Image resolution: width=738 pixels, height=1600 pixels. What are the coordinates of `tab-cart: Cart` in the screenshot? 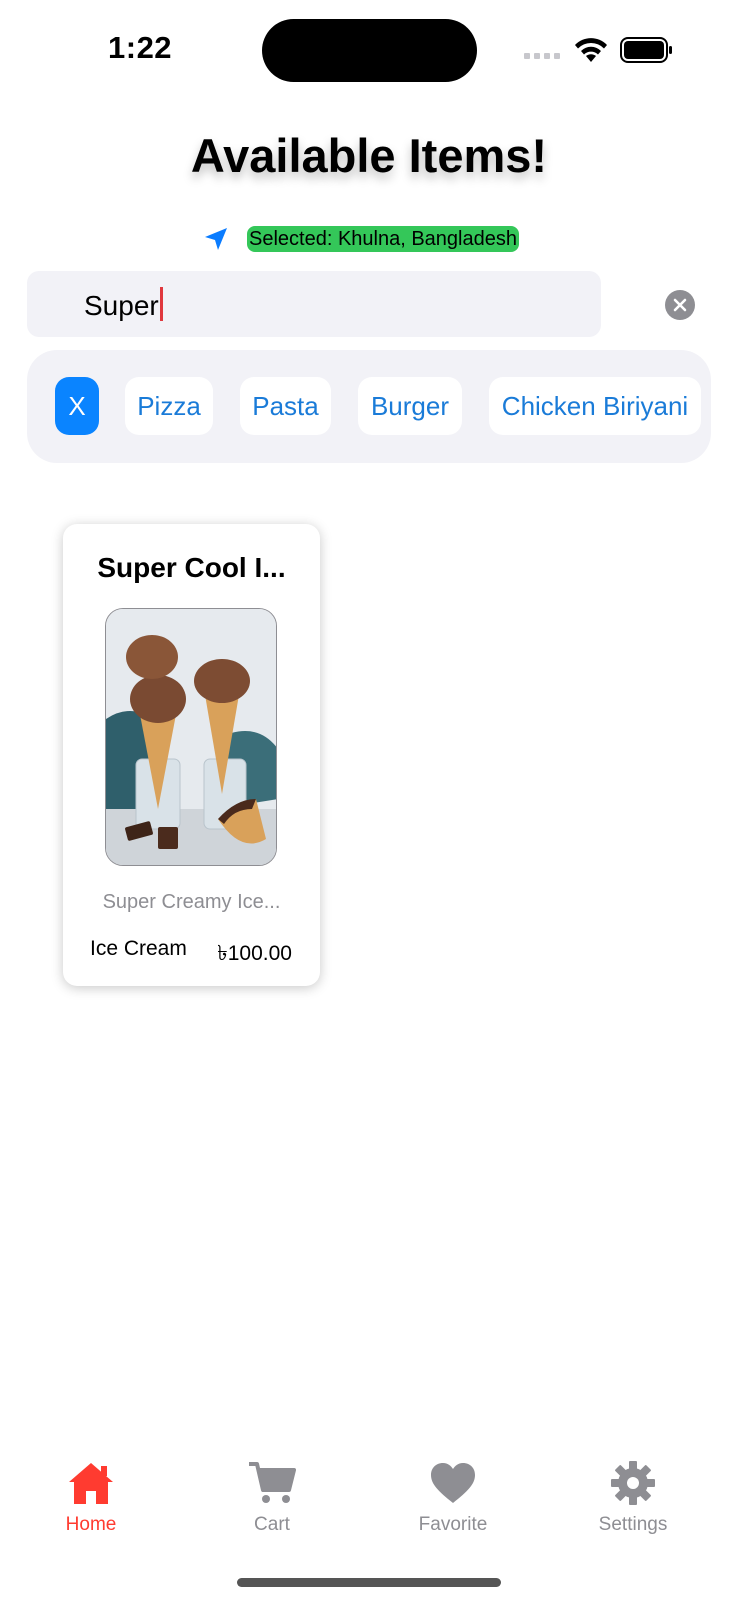 It's located at (272, 1498).